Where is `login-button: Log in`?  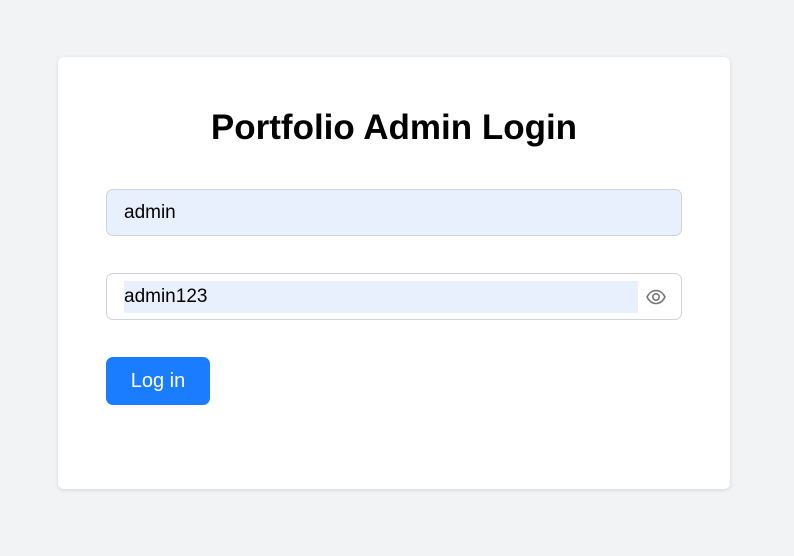 login-button: Log in is located at coordinates (158, 381).